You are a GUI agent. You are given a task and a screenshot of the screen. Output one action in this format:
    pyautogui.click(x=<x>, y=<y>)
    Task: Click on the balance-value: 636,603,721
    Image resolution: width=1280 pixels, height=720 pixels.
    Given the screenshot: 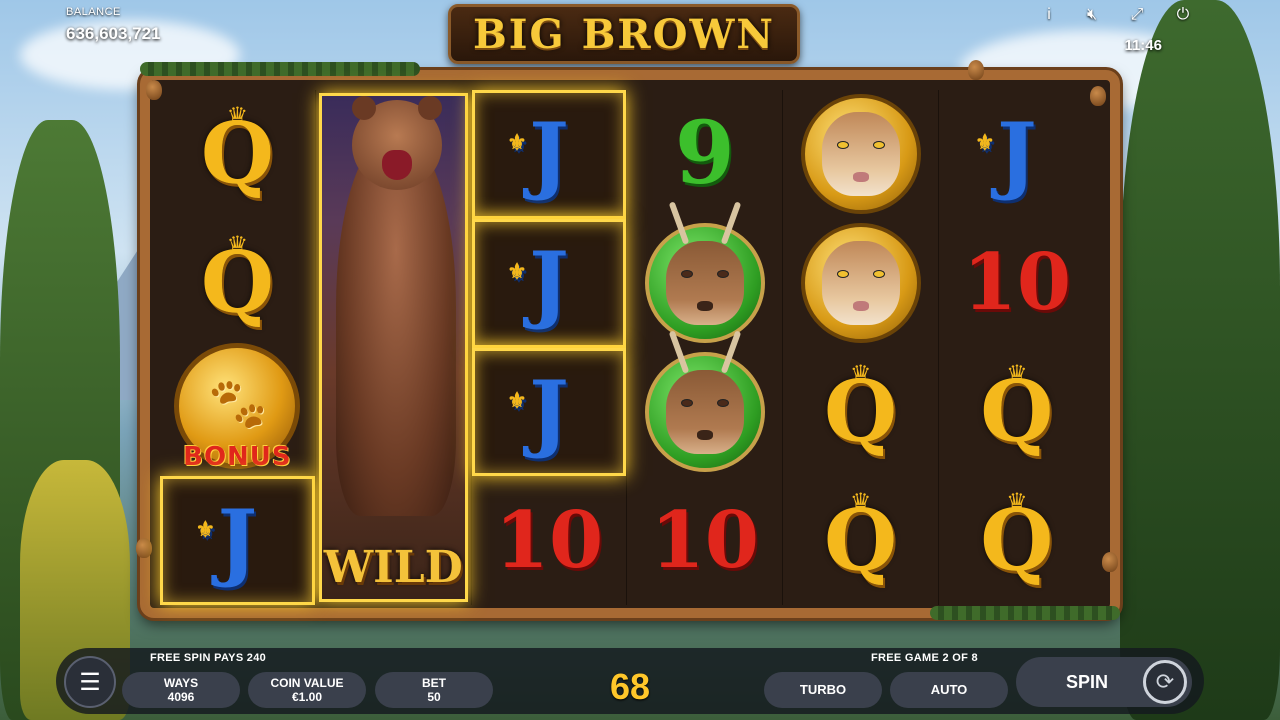 What is the action you would take?
    pyautogui.click(x=113, y=33)
    